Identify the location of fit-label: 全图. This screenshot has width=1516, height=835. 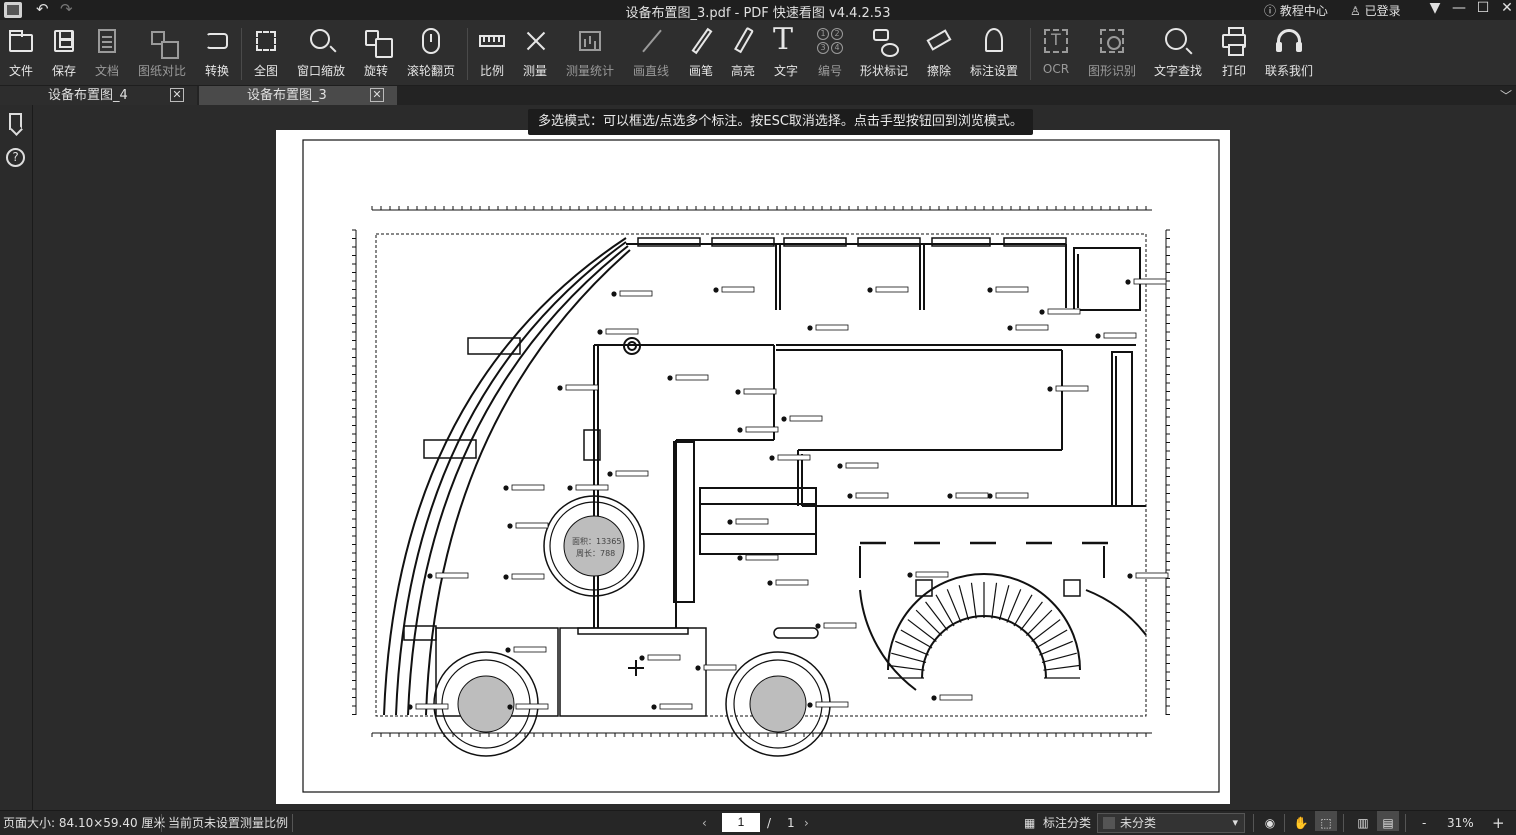
(265, 71).